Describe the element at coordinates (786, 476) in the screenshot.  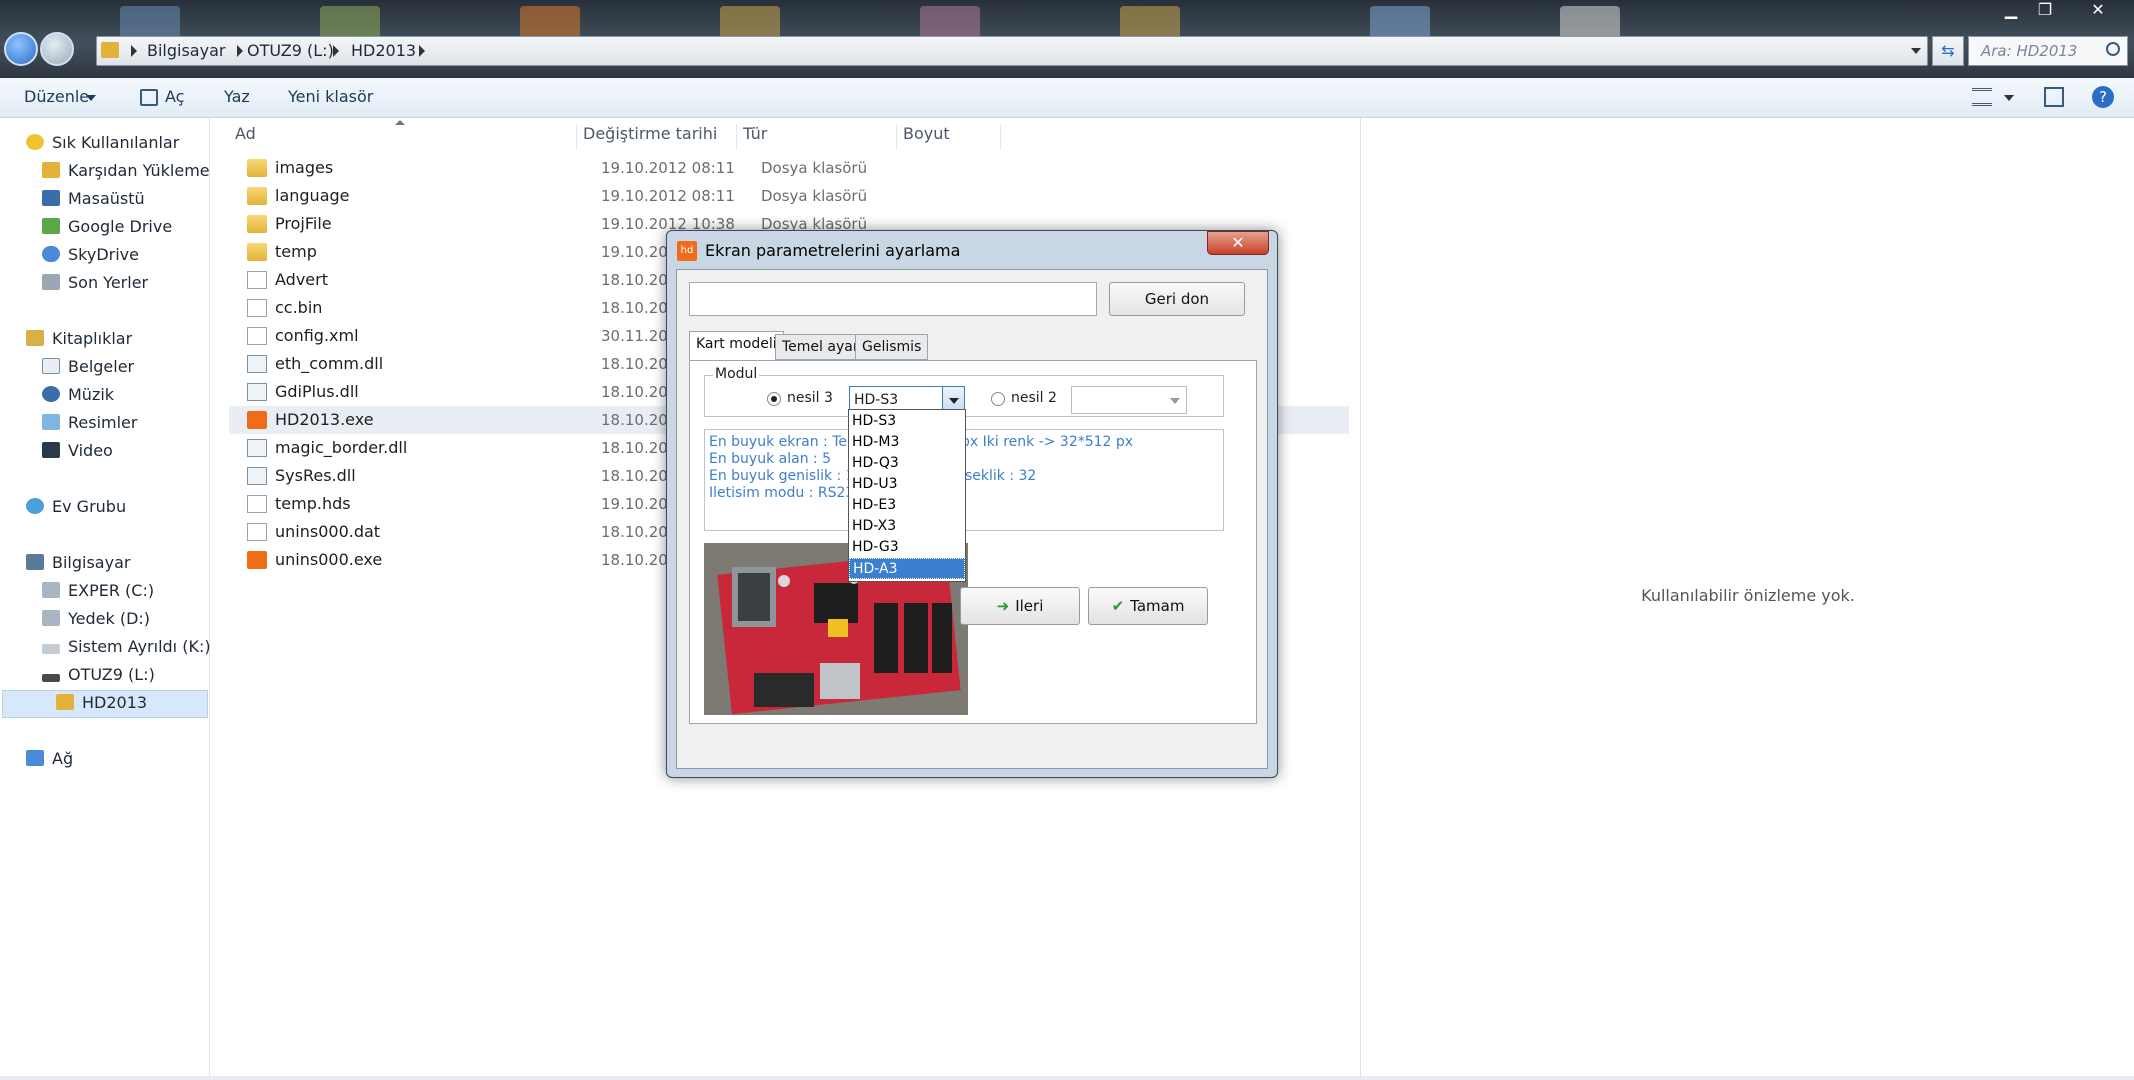
I see `info-max-width: En buyuk genislik : 10` at that location.